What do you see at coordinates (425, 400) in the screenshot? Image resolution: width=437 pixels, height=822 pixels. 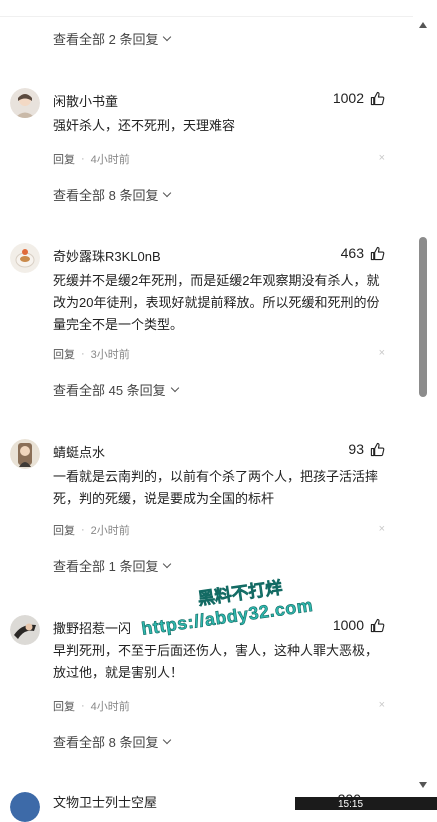 I see `scrollbar` at bounding box center [425, 400].